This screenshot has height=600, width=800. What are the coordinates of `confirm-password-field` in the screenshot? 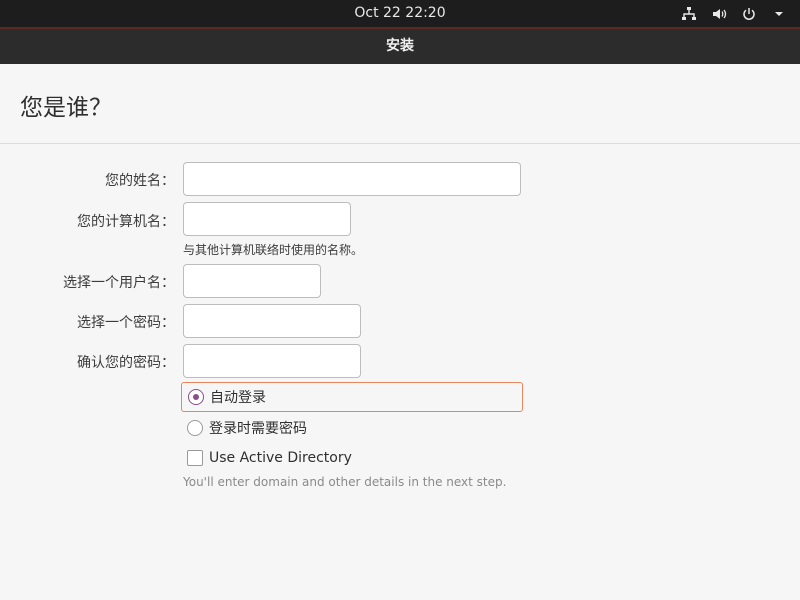 It's located at (272, 361).